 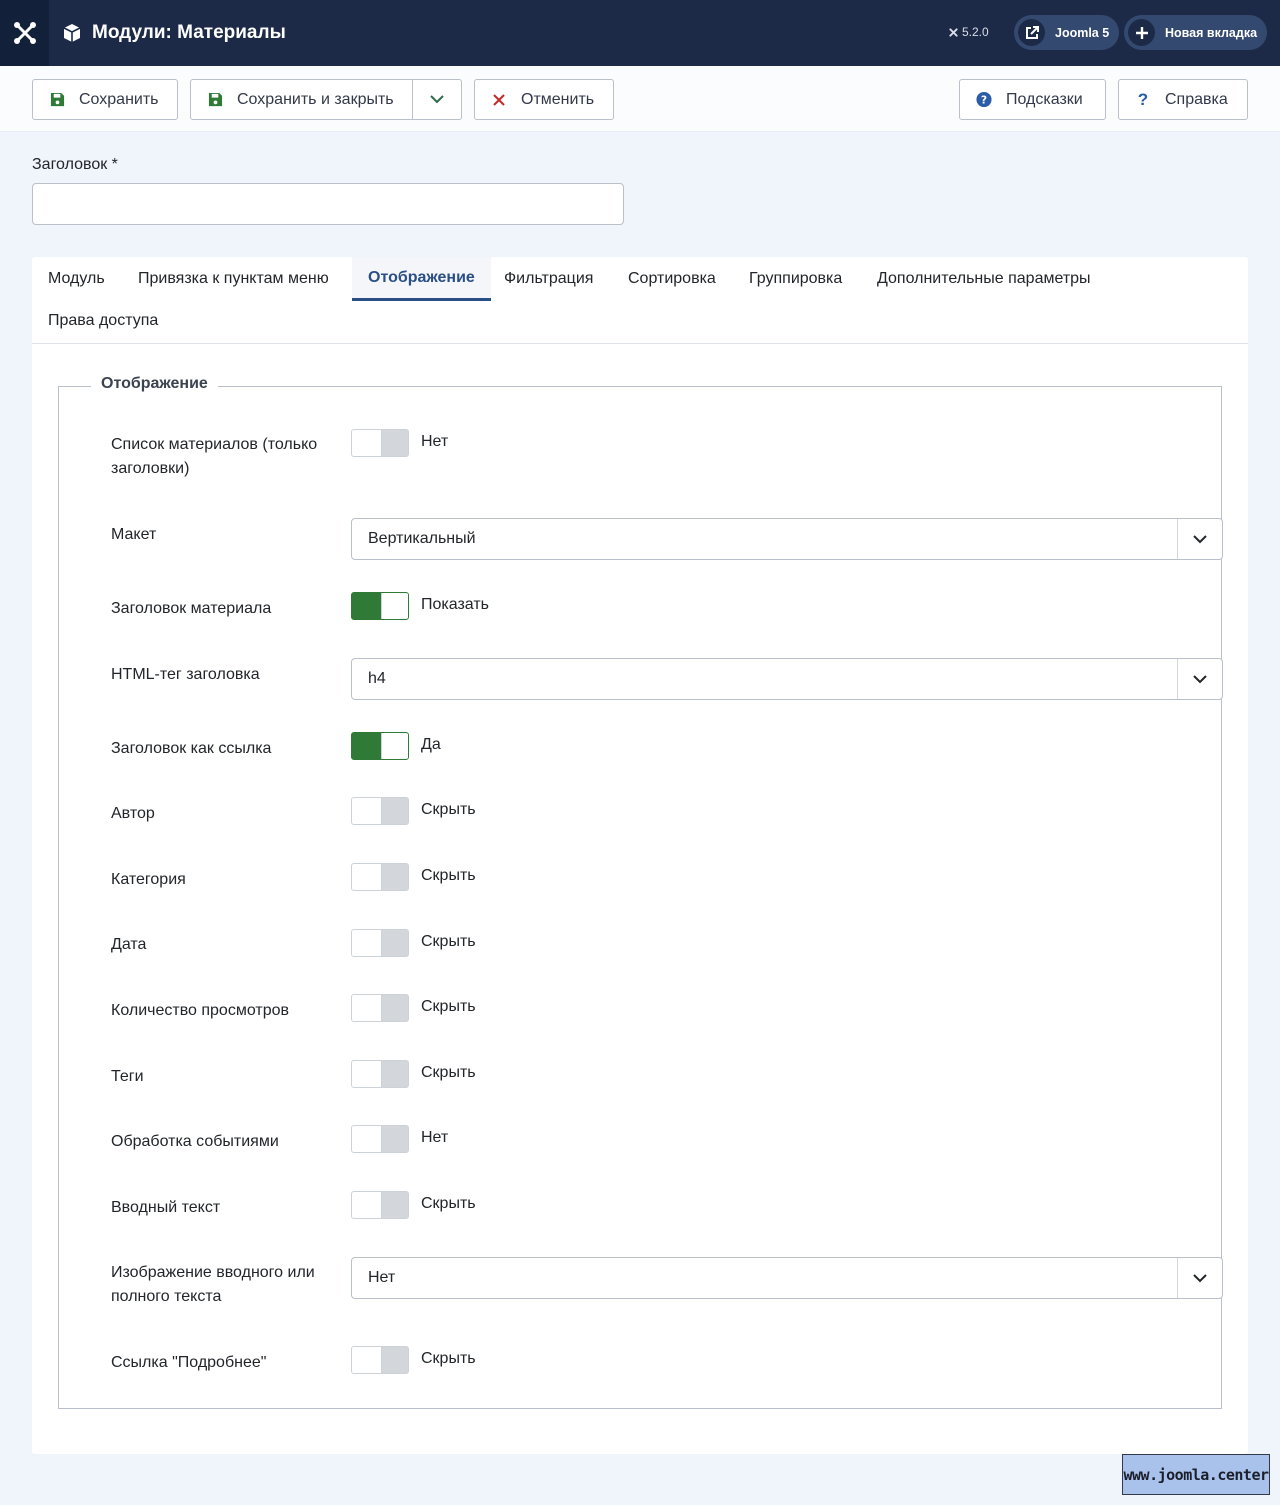 I want to click on intro-text-switch, so click(x=380, y=1205).